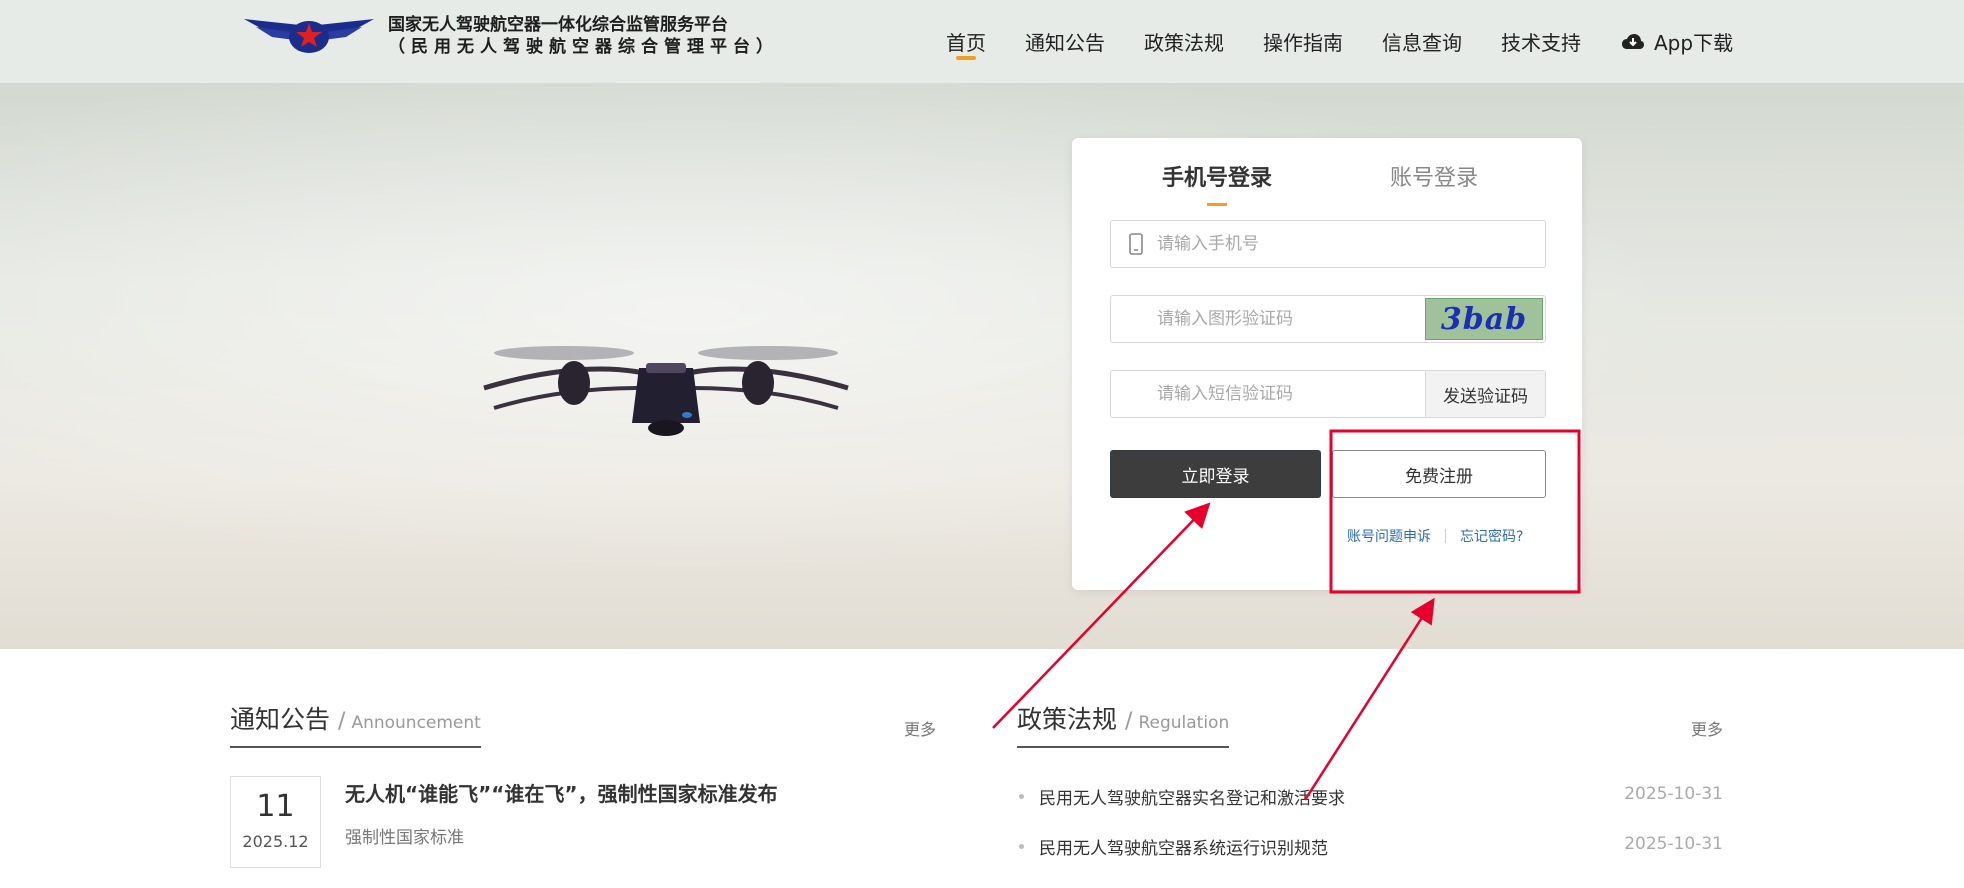 The image size is (1964, 888). What do you see at coordinates (1370, 809) in the screenshot?
I see `list-item: 民用无人驾驶航空器实名登记和激活要求 2025-10-31` at bounding box center [1370, 809].